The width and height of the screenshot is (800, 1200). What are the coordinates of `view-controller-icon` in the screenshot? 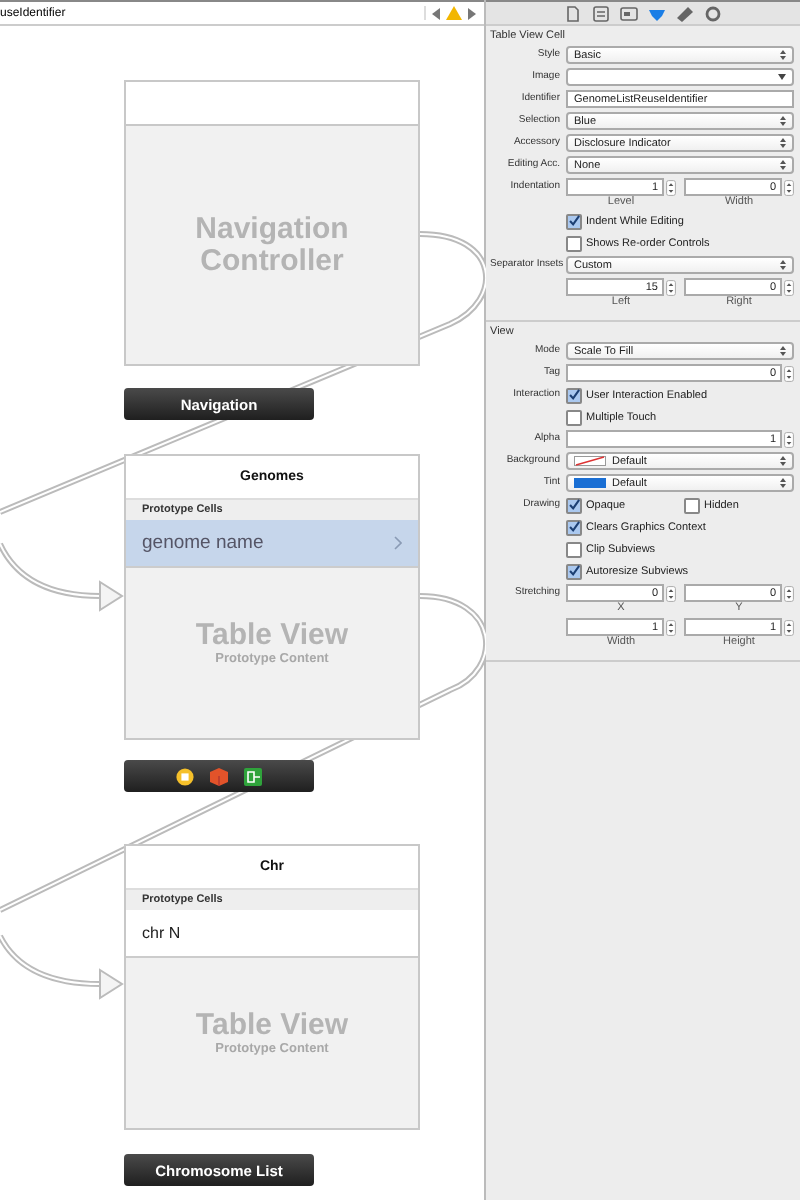 It's located at (185, 776).